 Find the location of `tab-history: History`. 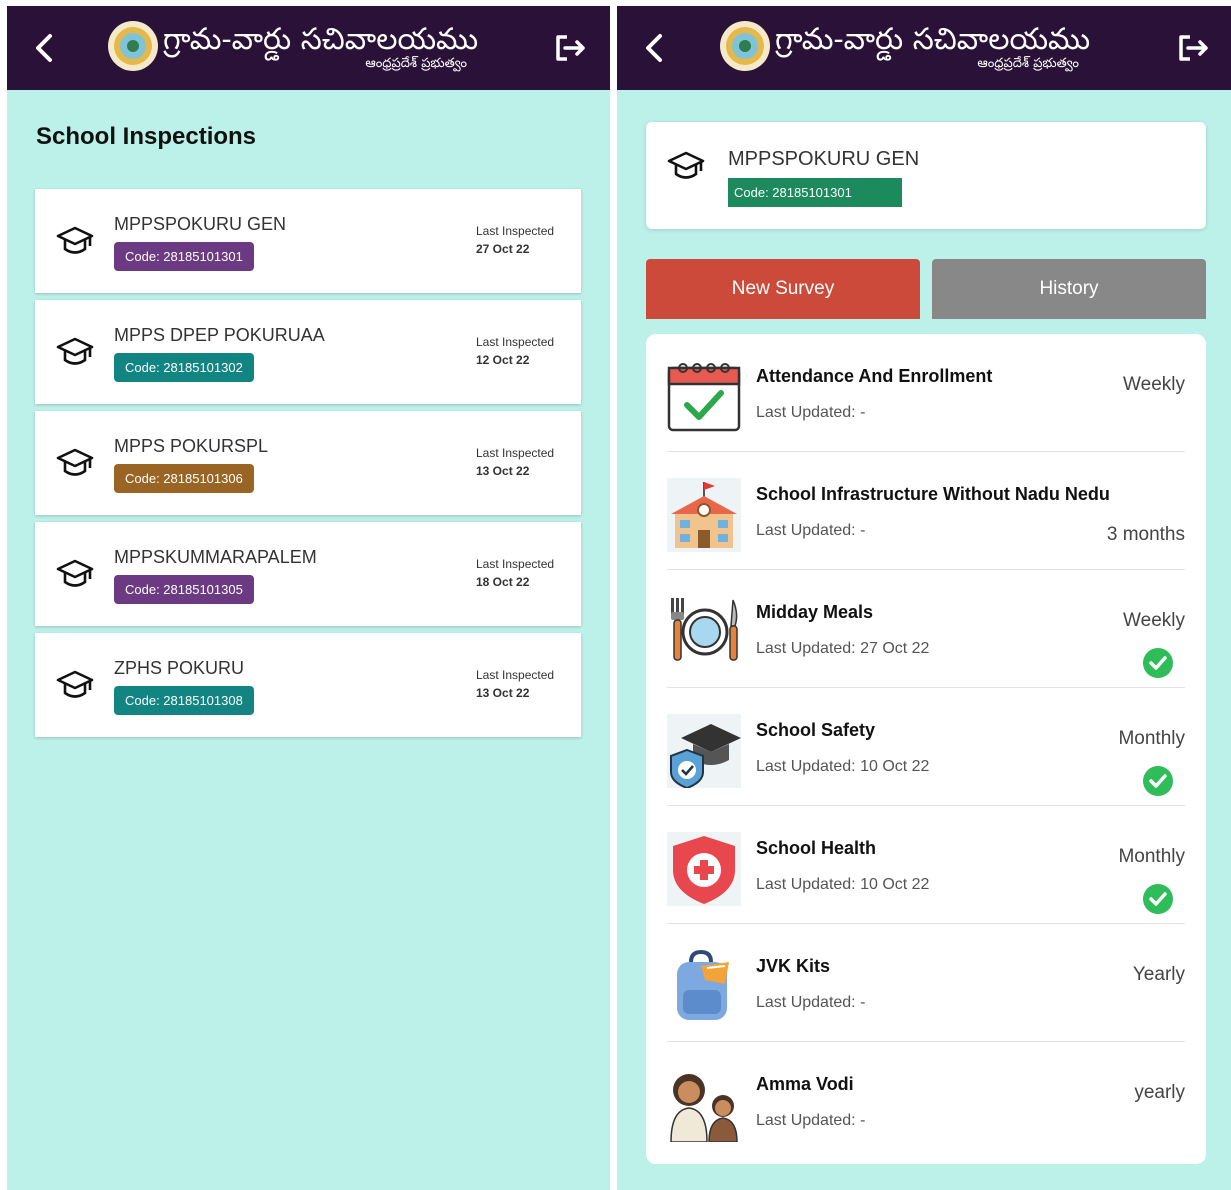

tab-history: History is located at coordinates (1069, 289).